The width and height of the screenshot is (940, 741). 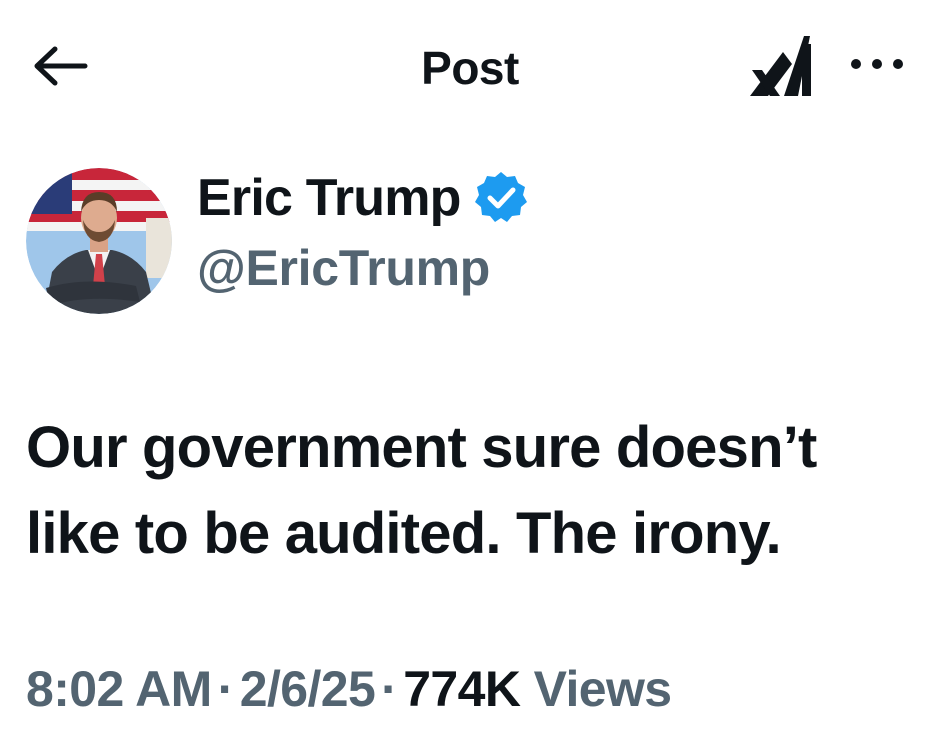 What do you see at coordinates (501, 198) in the screenshot?
I see `verified-badge-icon` at bounding box center [501, 198].